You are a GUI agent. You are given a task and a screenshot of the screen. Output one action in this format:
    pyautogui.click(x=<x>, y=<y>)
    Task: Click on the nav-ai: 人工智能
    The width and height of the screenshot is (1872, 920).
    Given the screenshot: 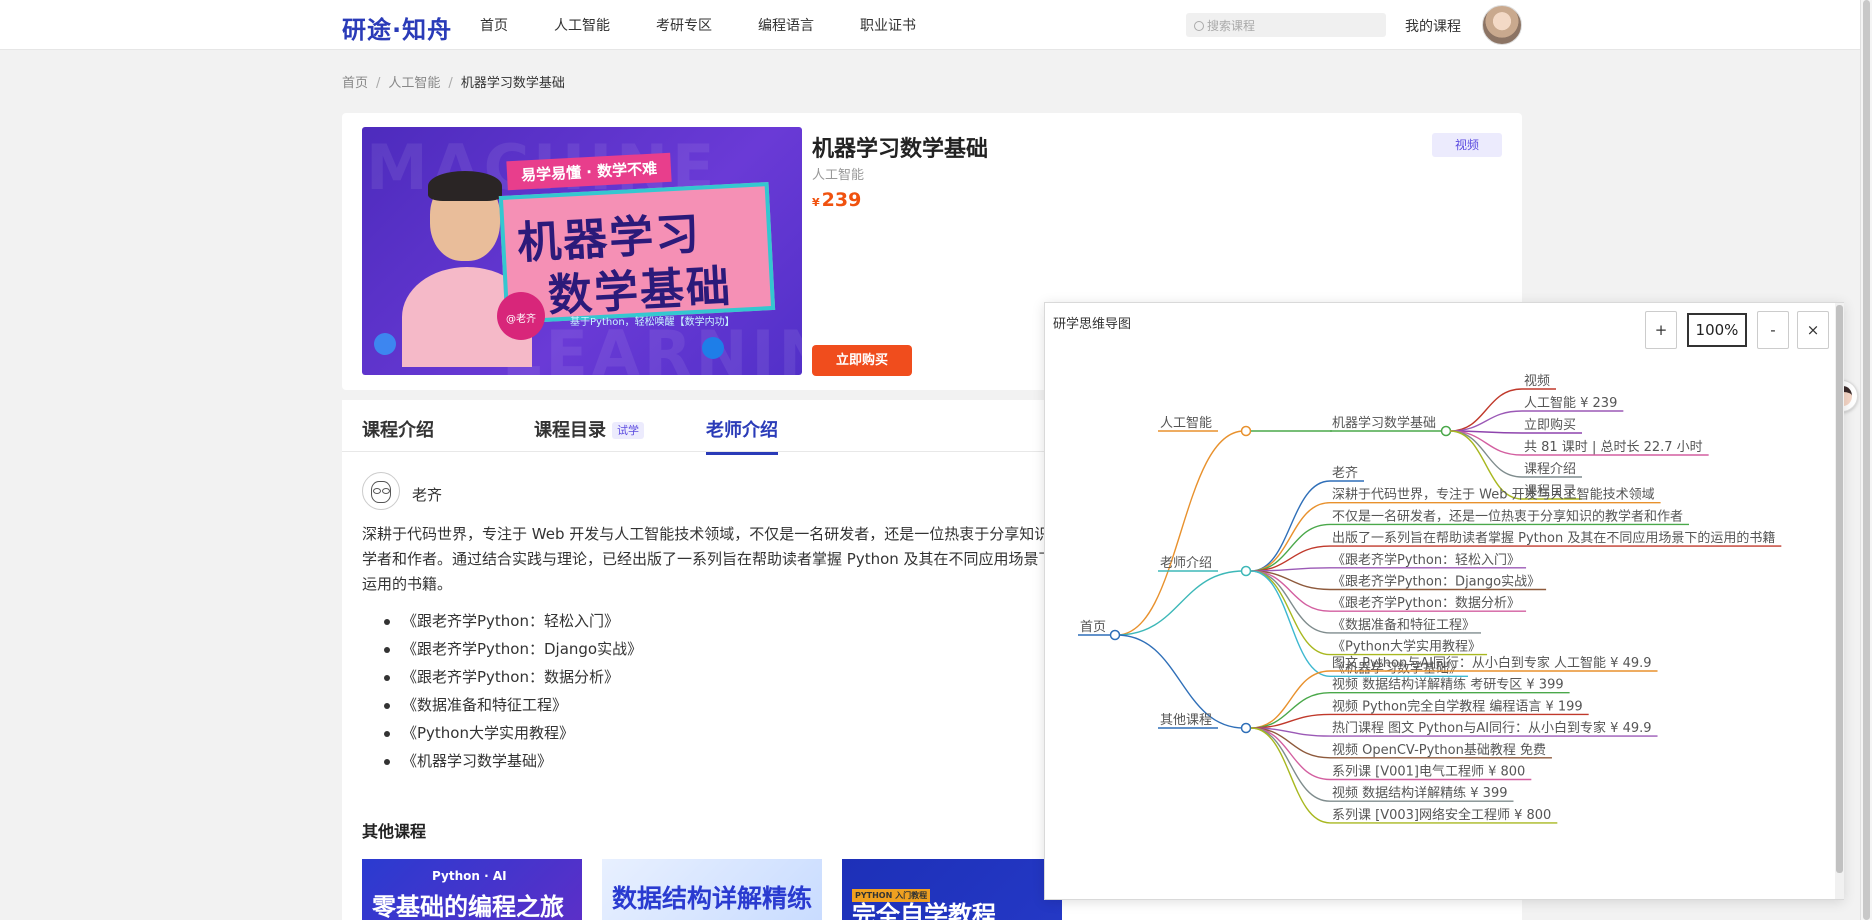 What is the action you would take?
    pyautogui.click(x=582, y=25)
    